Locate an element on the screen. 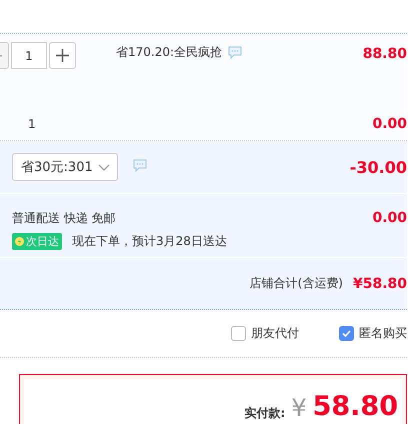 Image resolution: width=415 pixels, height=426 pixels. shipping-fee: 0.00 is located at coordinates (389, 219).